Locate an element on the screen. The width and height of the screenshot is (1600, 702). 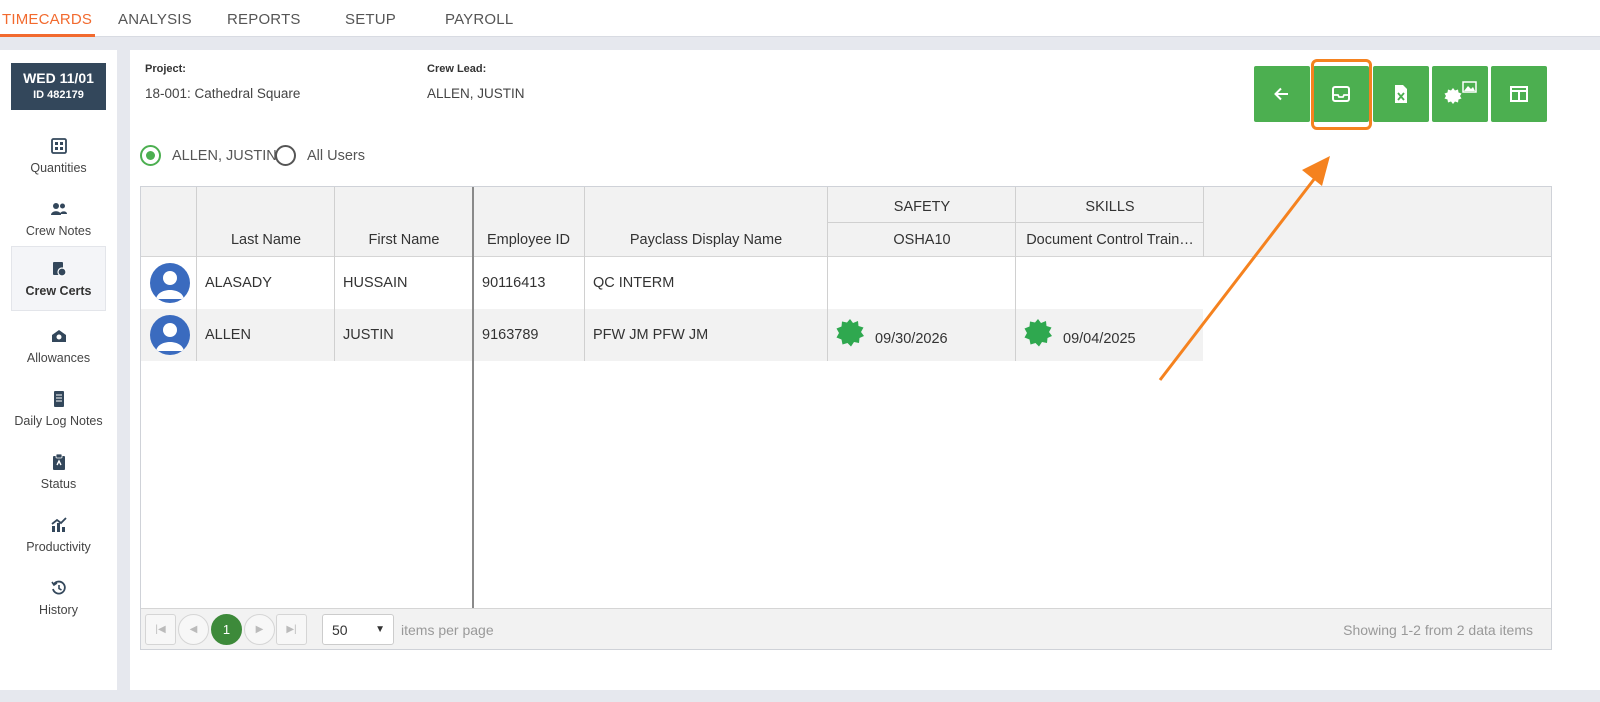
allowances-icon is located at coordinates (58, 336).